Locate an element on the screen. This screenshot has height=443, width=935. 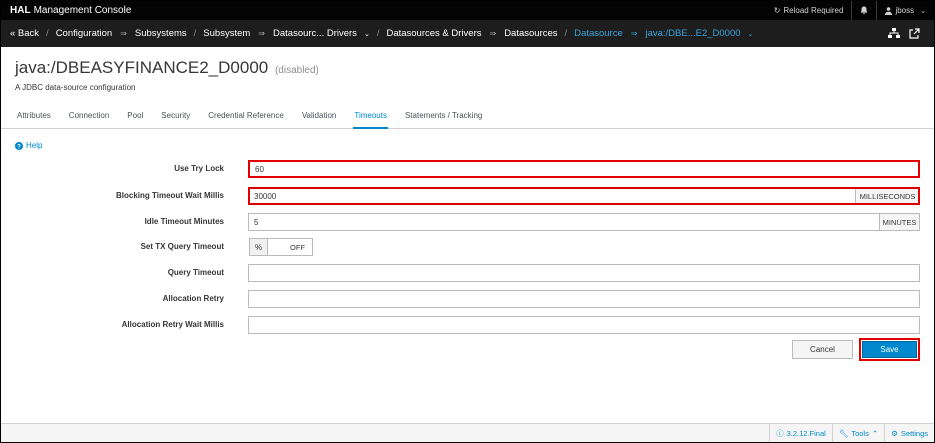
tab-credential-reference: Credential Reference is located at coordinates (246, 116).